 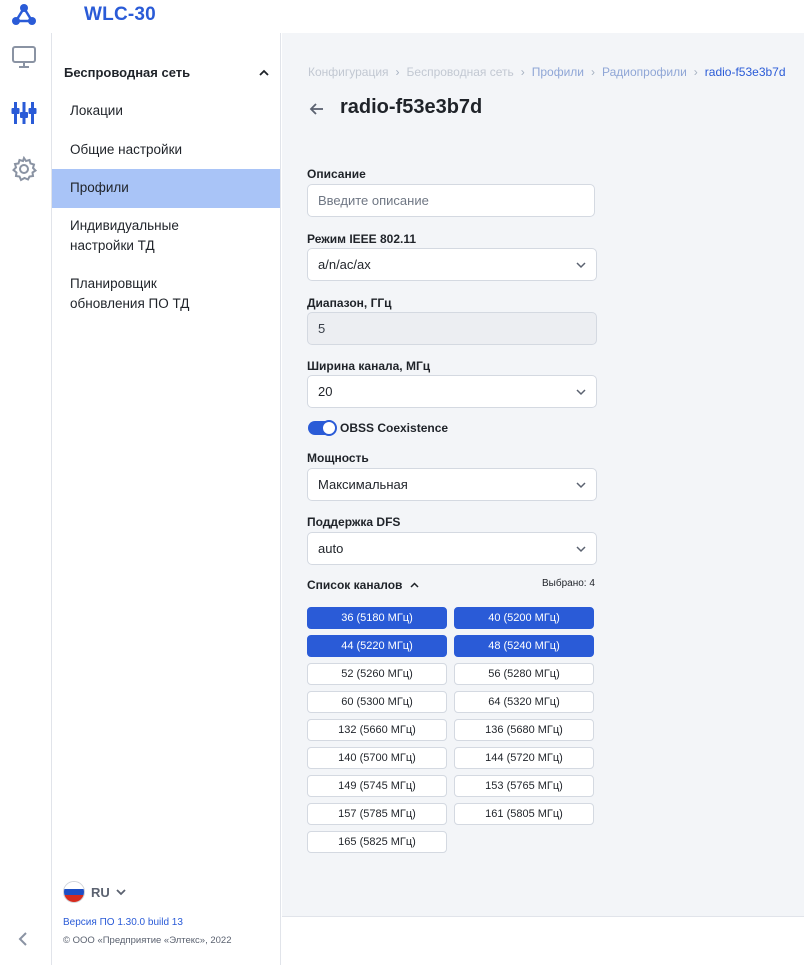 I want to click on copyright-text: © ООО «Предприятие «Элтекс», 2022, so click(x=147, y=940).